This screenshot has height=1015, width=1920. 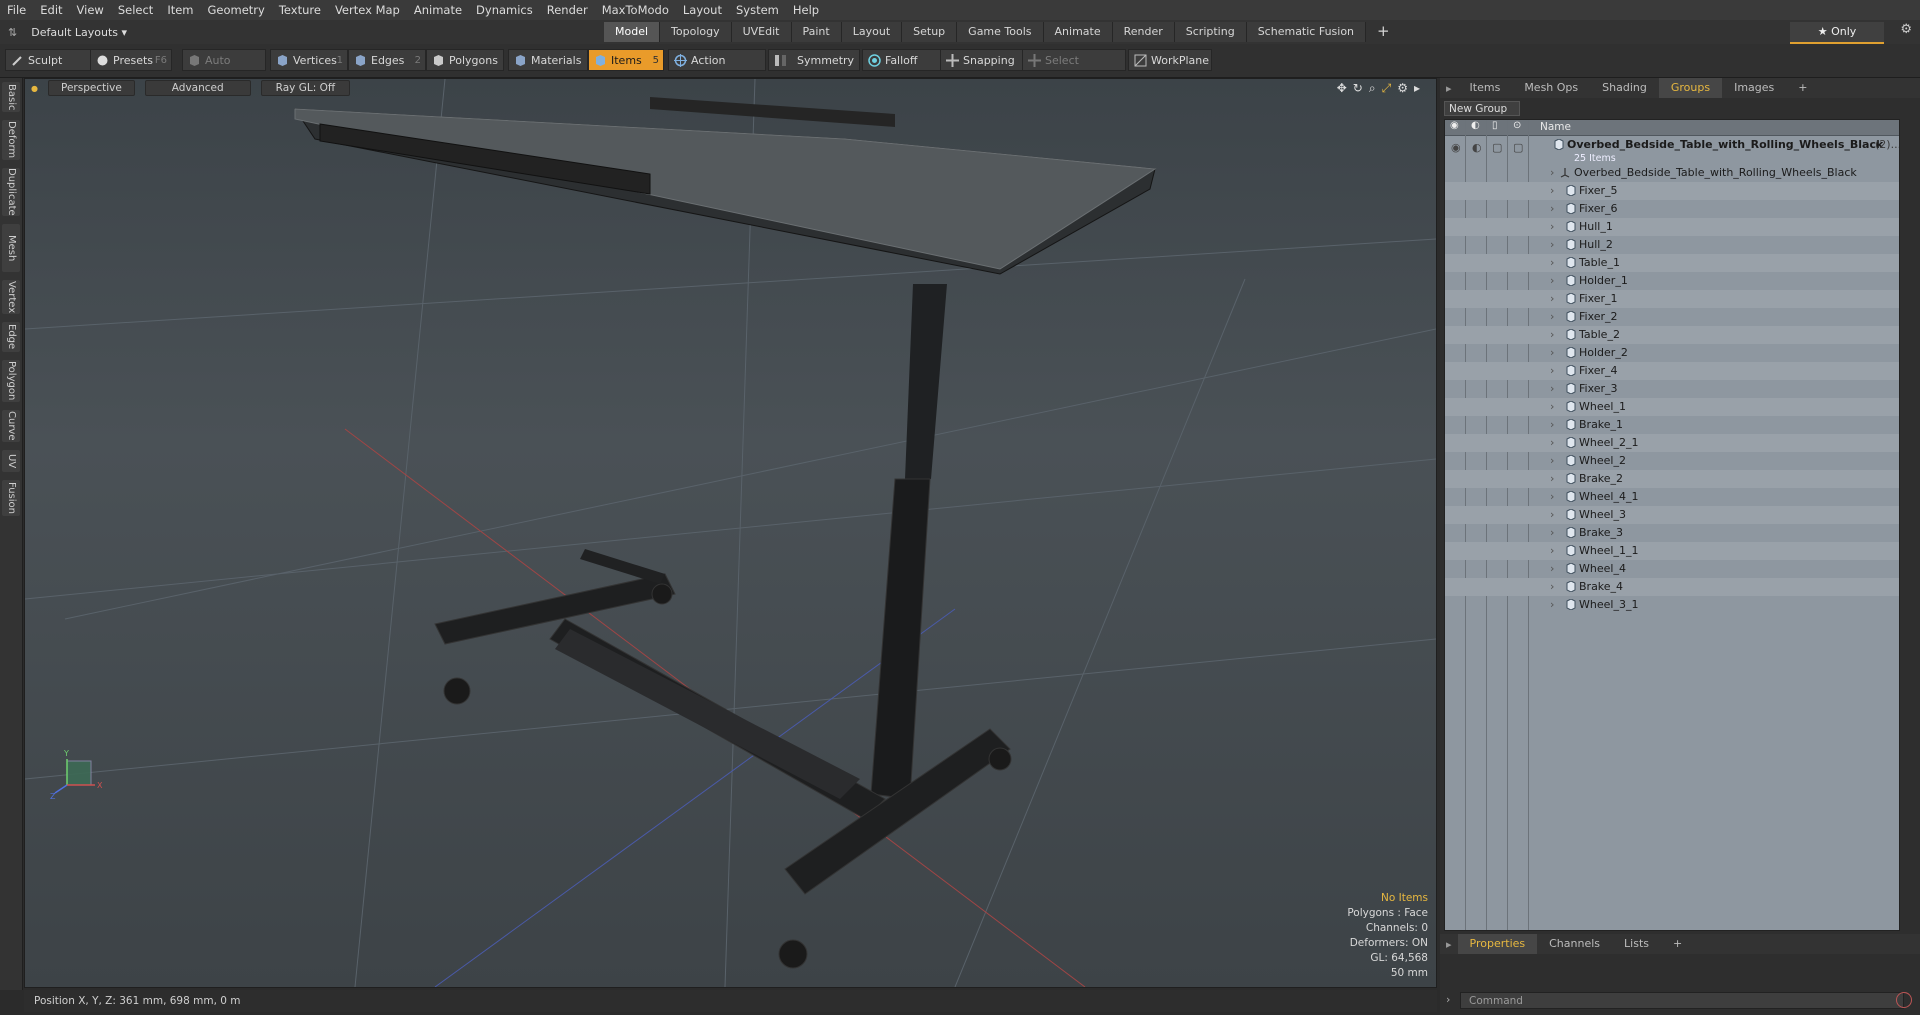 What do you see at coordinates (1672, 533) in the screenshot?
I see `list-item: › Brake_3` at bounding box center [1672, 533].